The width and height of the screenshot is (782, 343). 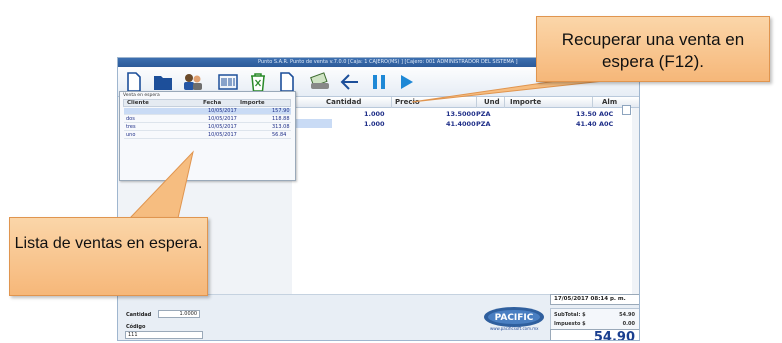 I want to click on callout-recuperar: Recuperar una venta en espera (F12)., so click(x=653, y=49).